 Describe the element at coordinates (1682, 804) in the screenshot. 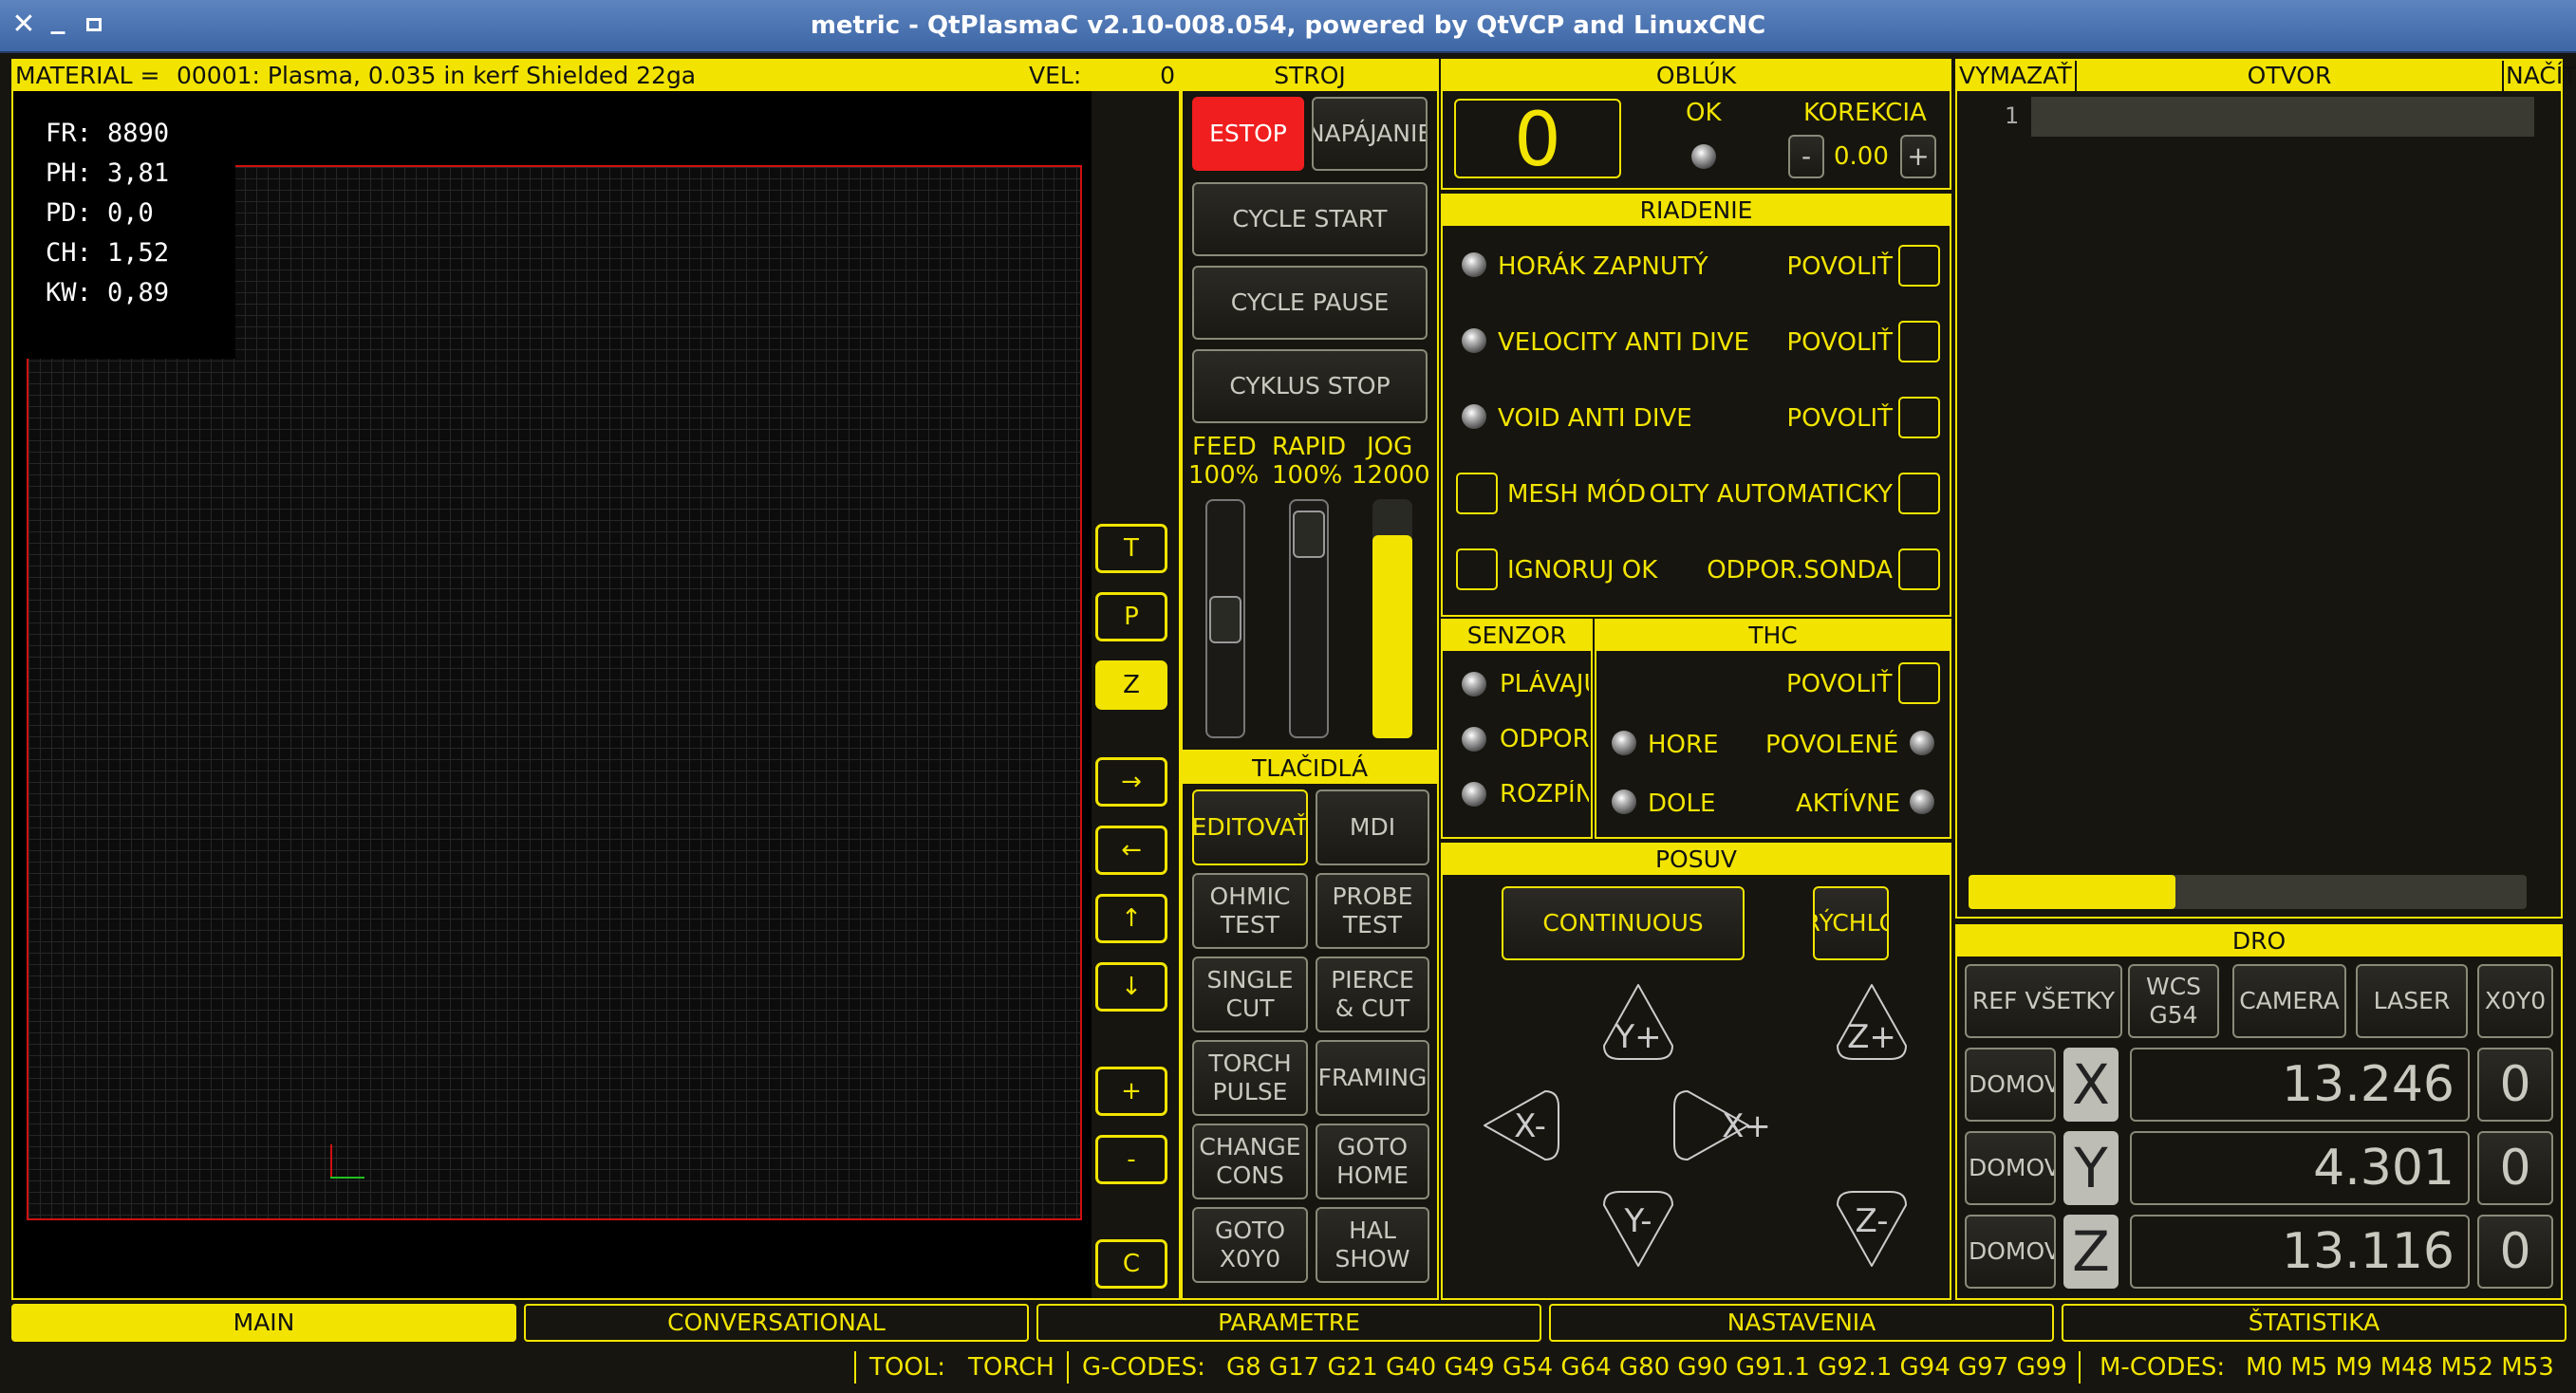

I see `thc-down-label: DOLE` at that location.